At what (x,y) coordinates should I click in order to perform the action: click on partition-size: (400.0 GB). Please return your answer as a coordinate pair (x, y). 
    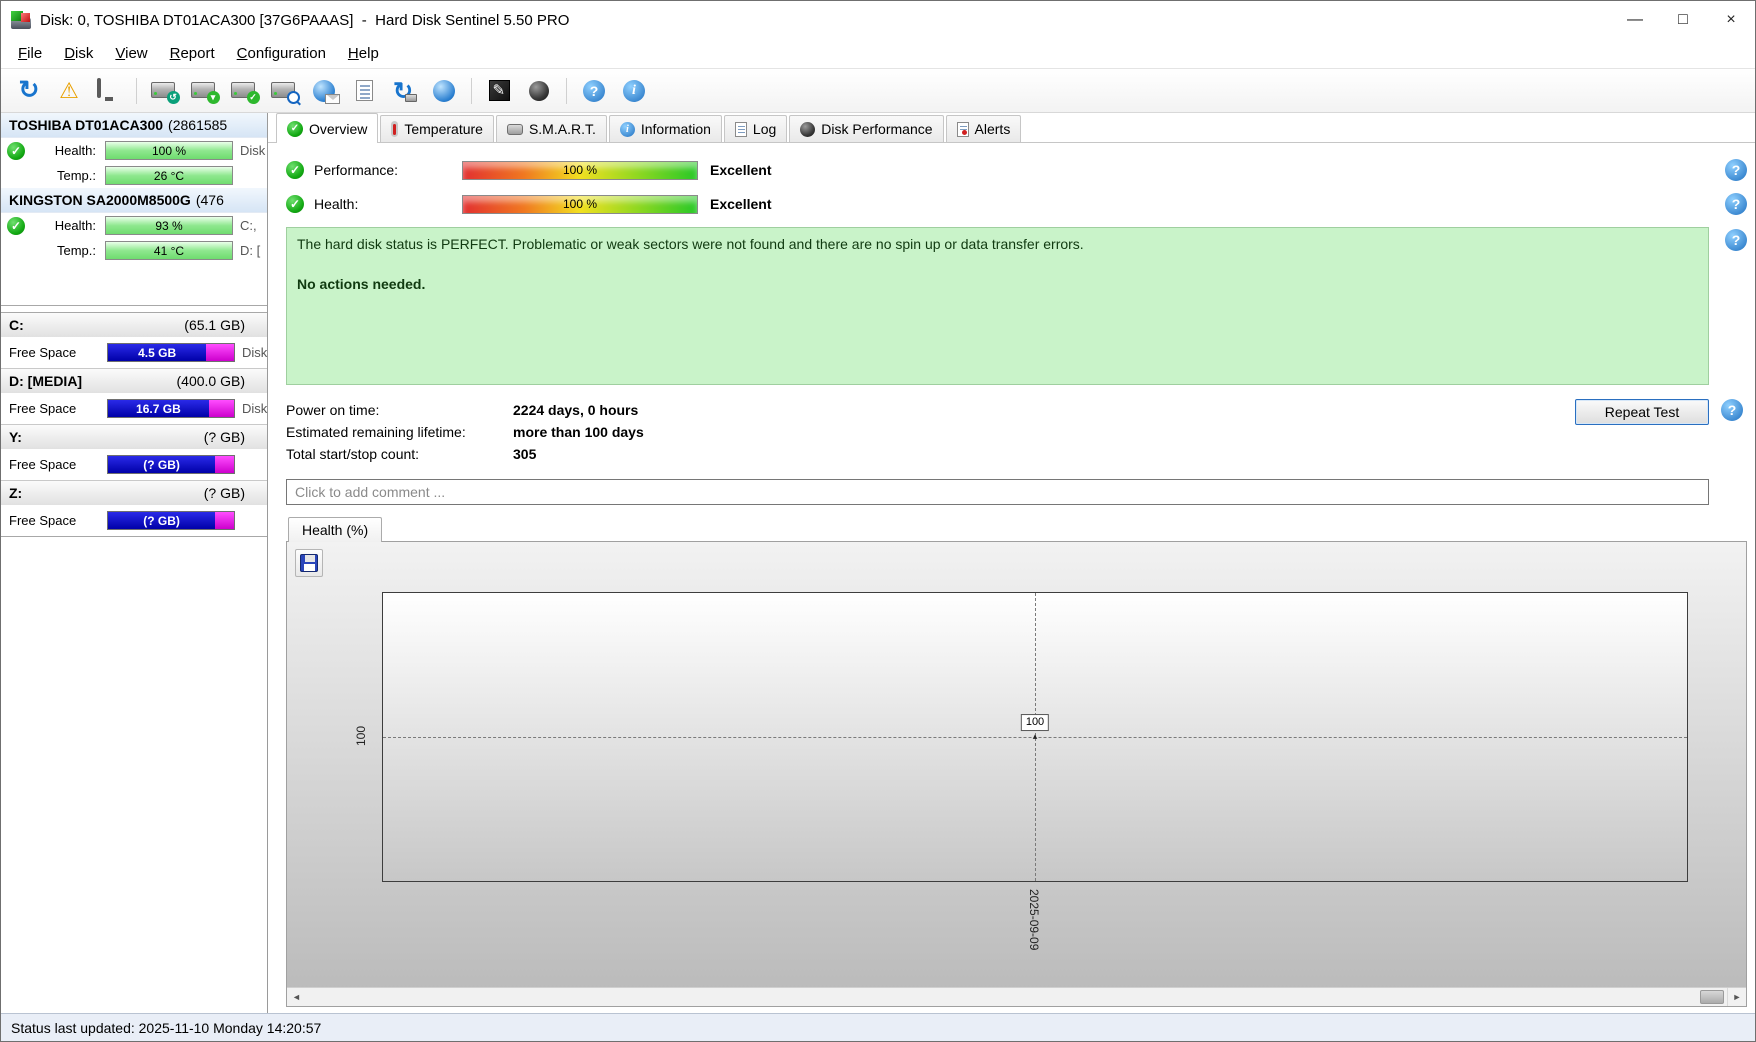
    Looking at the image, I should click on (210, 381).